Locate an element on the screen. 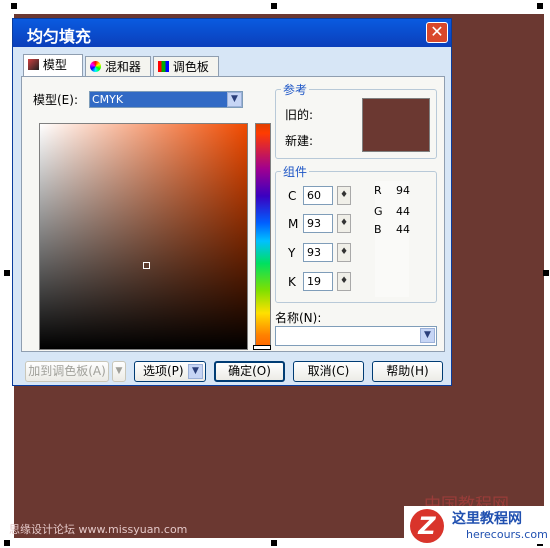  name-label: 名称(N): is located at coordinates (298, 318).